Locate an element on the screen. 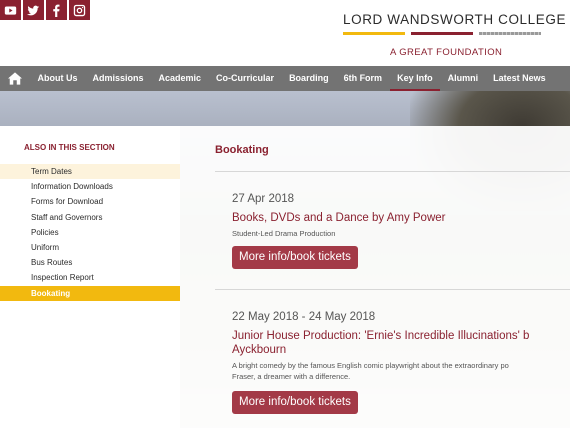  nav-item-boarding: Boarding is located at coordinates (309, 78).